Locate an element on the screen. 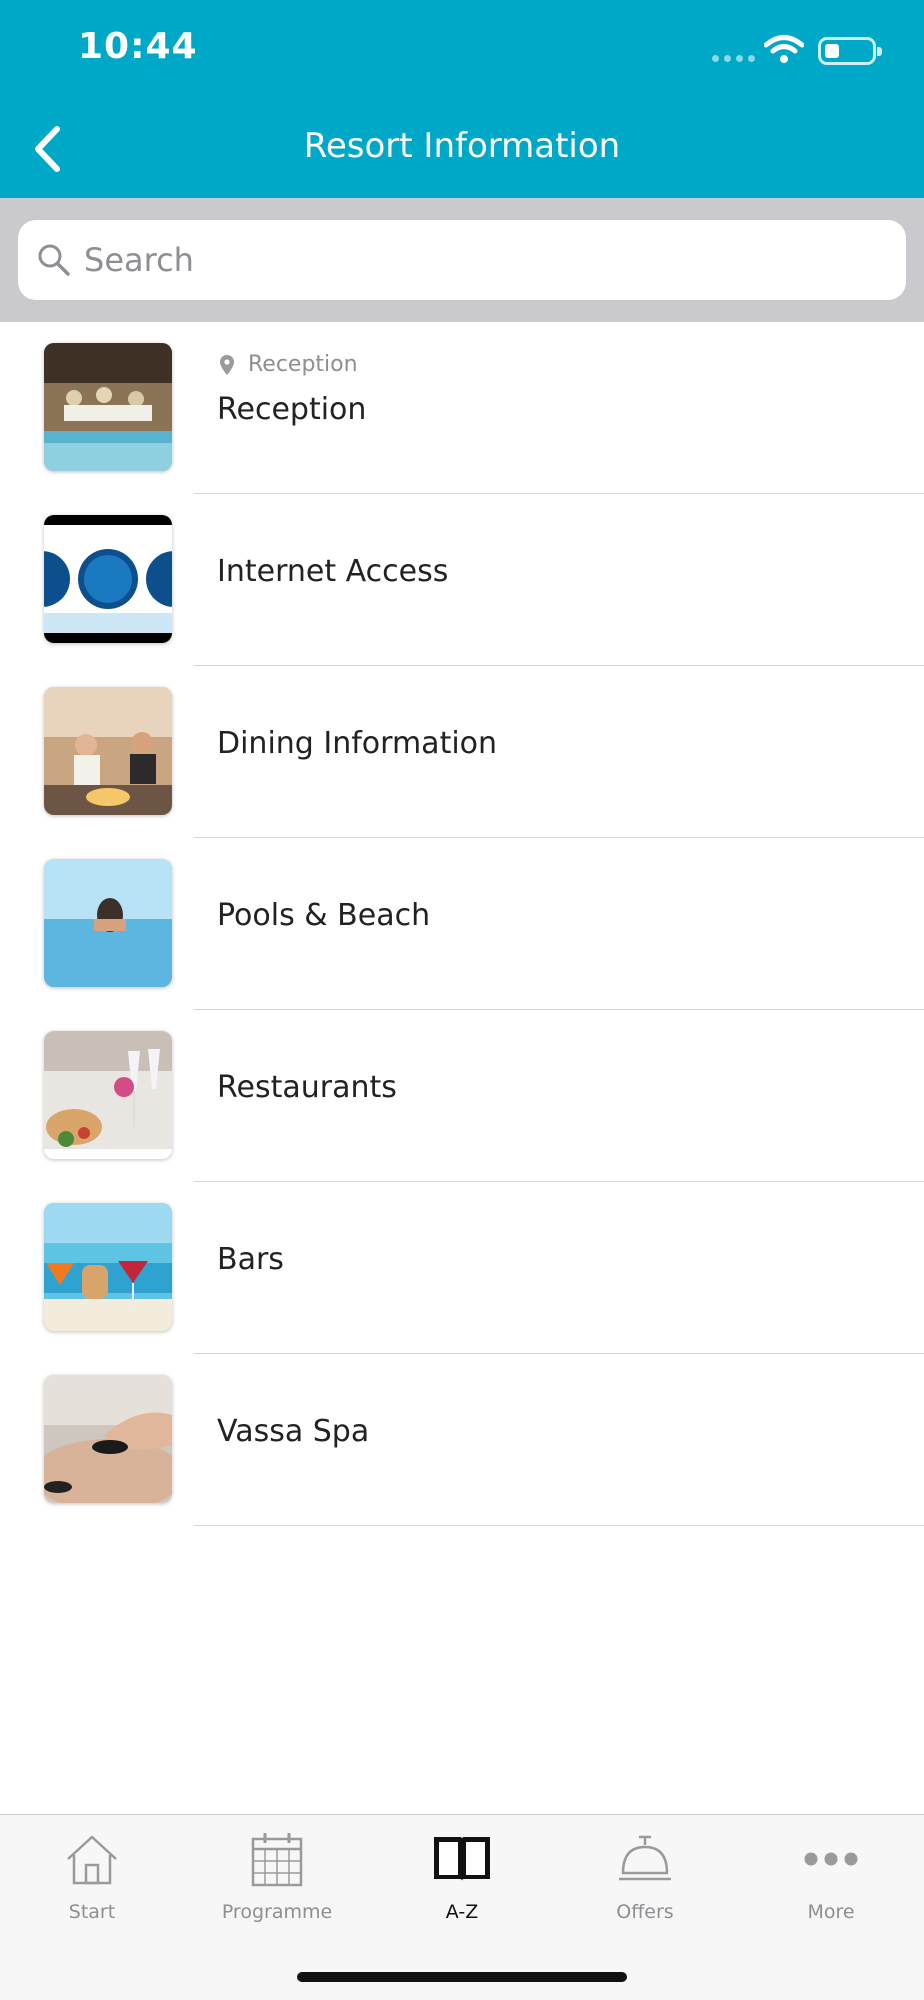 The height and width of the screenshot is (2000, 924). item-location-text: Reception is located at coordinates (303, 364).